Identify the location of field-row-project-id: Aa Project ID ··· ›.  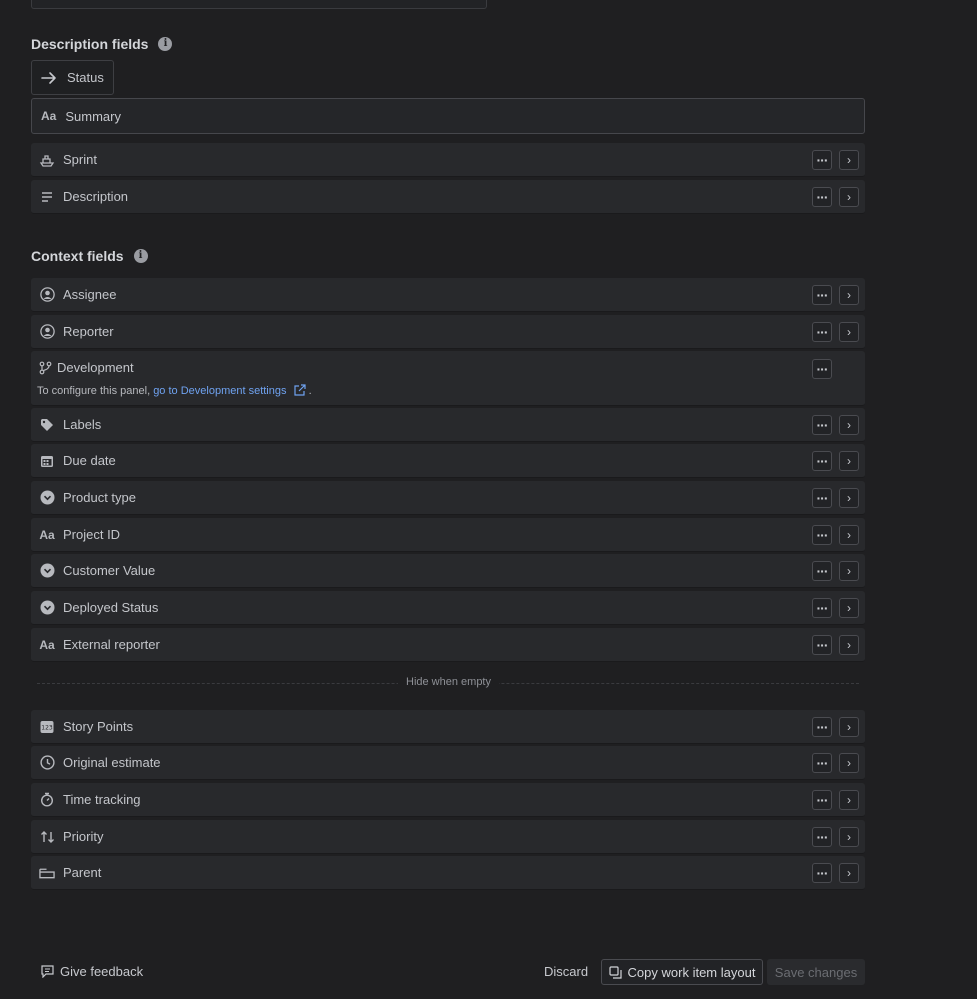
(448, 535).